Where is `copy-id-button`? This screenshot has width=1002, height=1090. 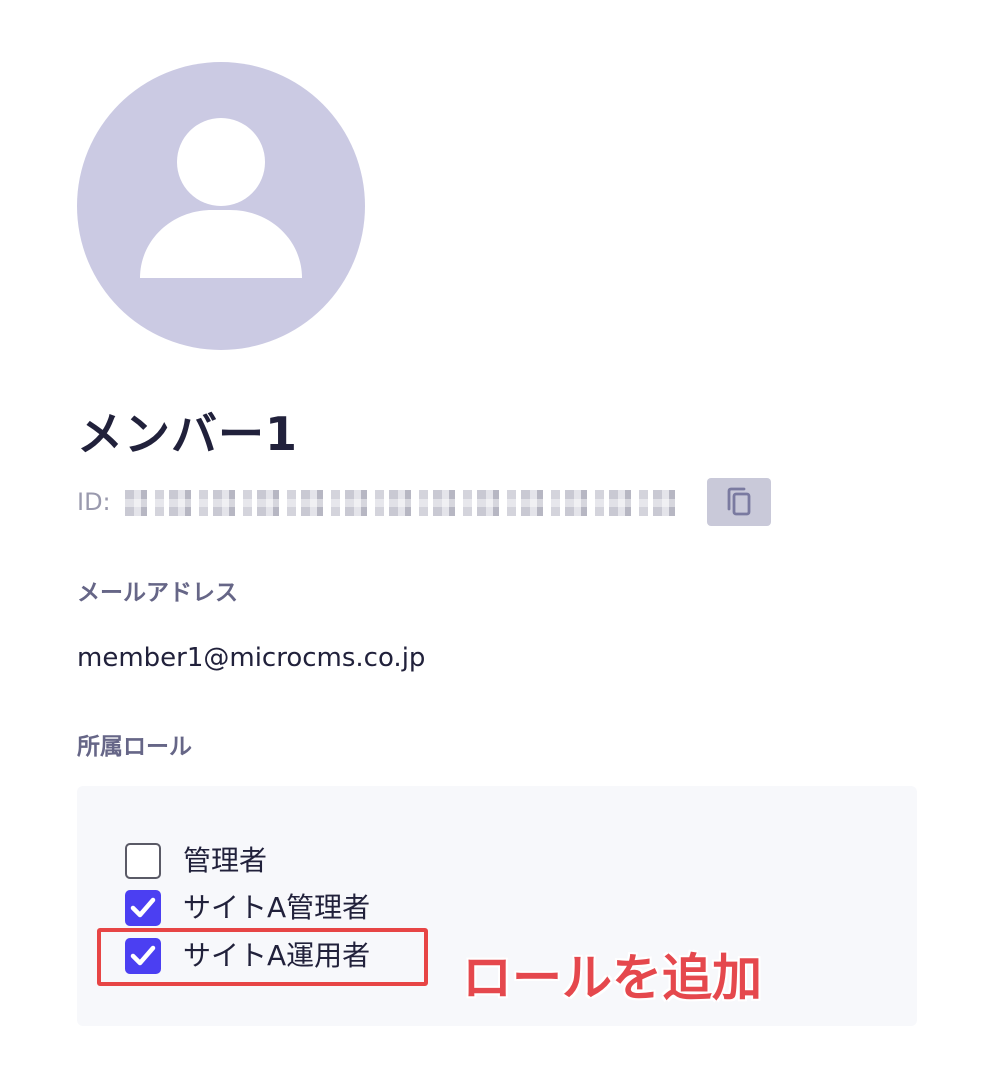
copy-id-button is located at coordinates (739, 502).